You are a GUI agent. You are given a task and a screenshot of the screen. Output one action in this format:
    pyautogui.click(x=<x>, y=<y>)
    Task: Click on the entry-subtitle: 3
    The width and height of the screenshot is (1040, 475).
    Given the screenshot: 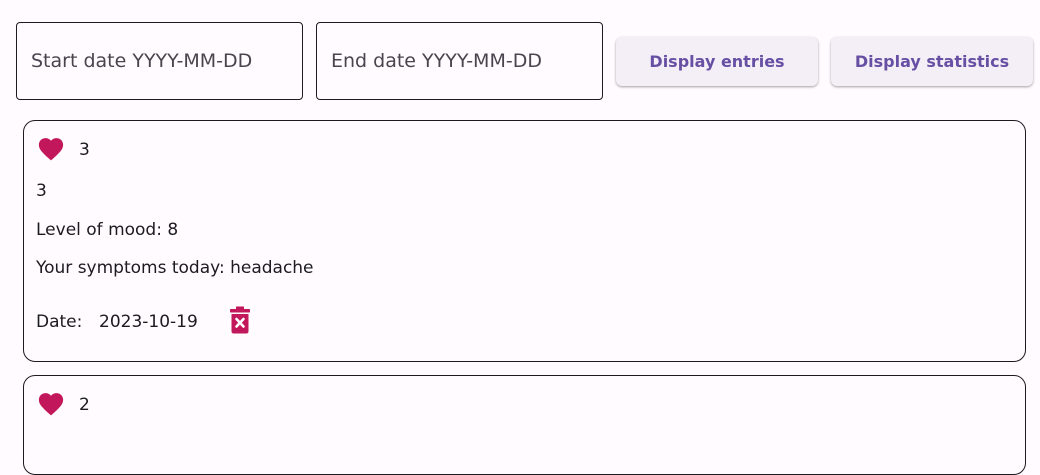 What is the action you would take?
    pyautogui.click(x=41, y=191)
    